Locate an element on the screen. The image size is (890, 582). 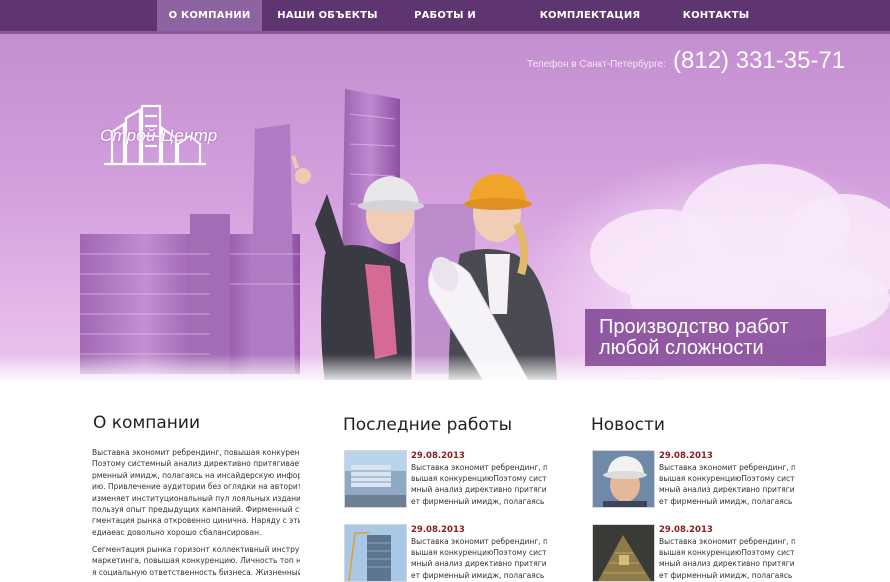
works-title: Последние работы is located at coordinates (428, 425).